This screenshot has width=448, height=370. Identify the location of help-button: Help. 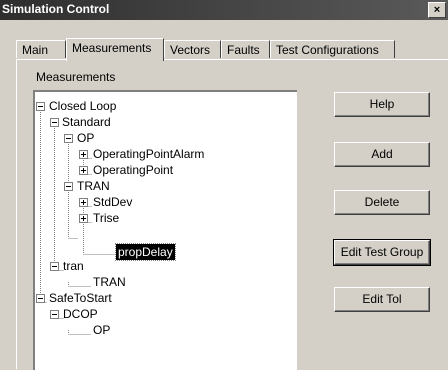
(382, 104).